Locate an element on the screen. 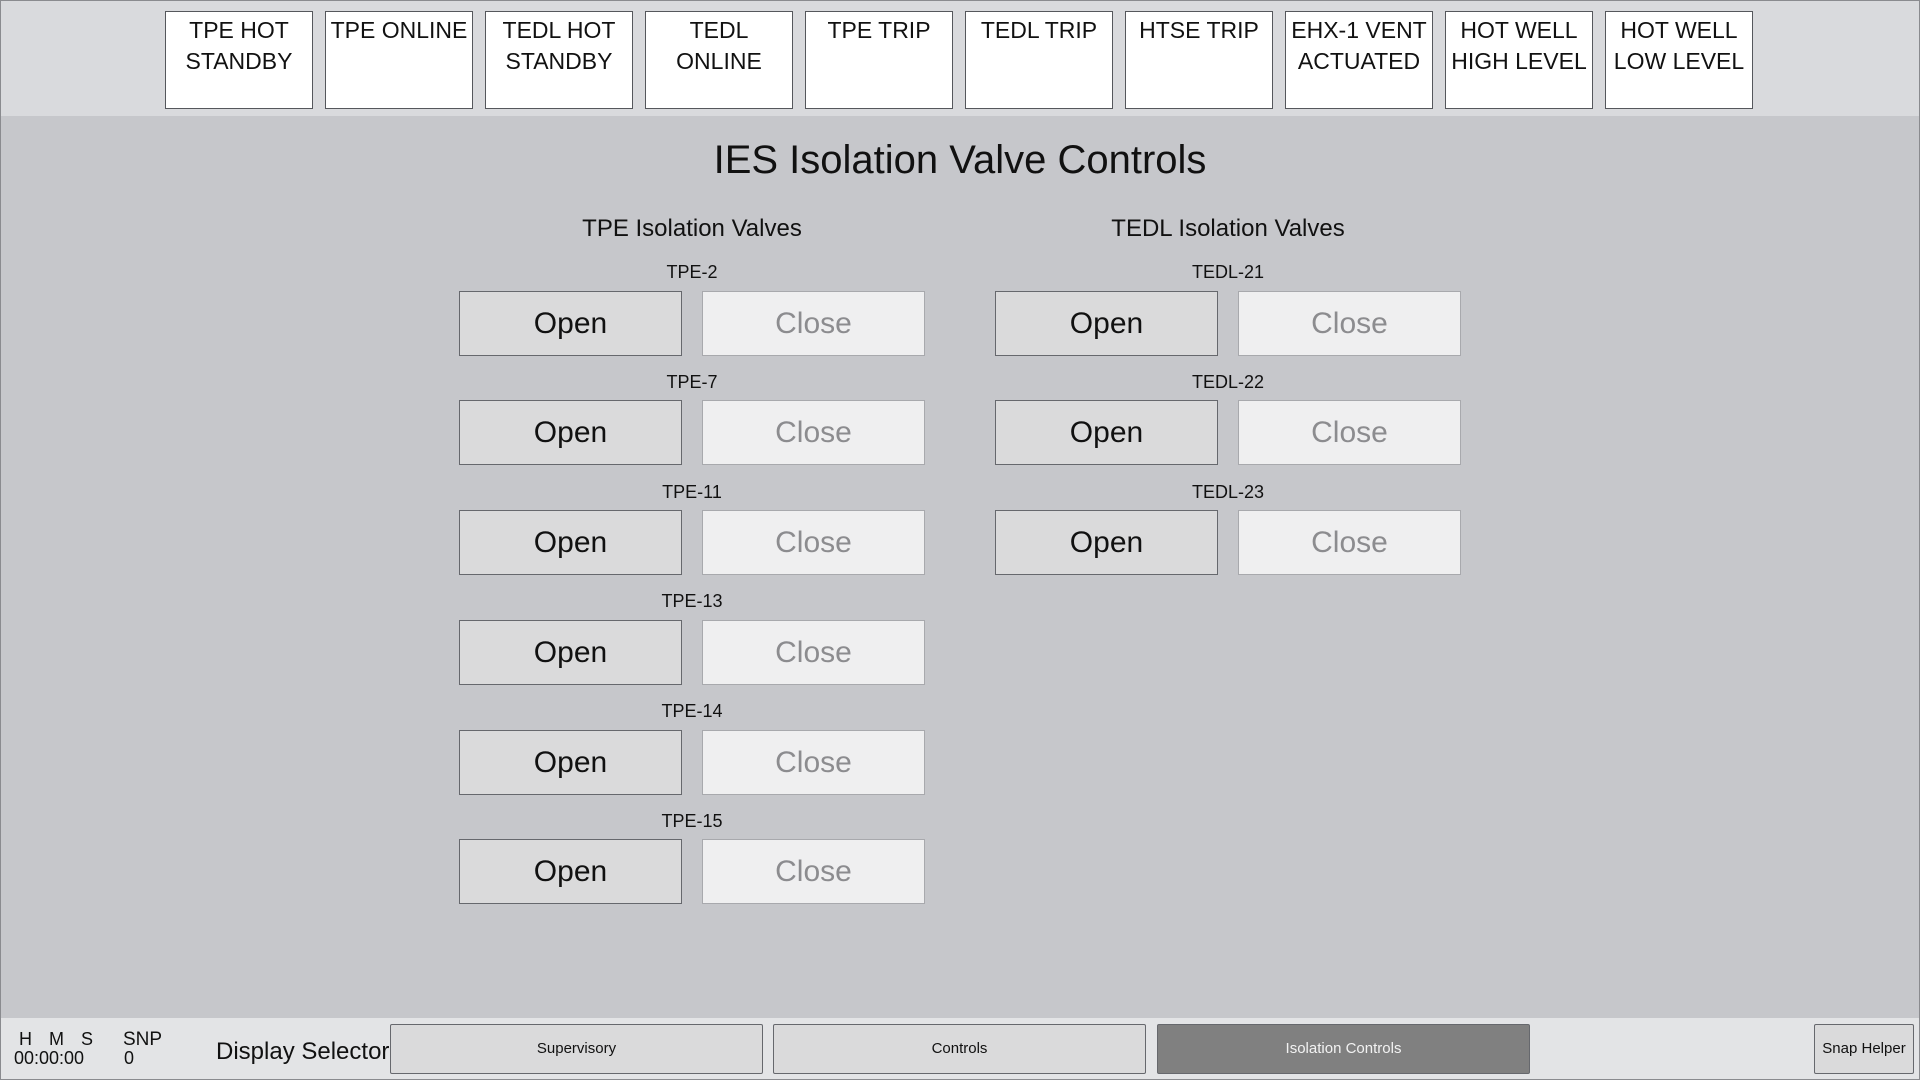  nav-isolation-controls-button: Isolation Controls is located at coordinates (1343, 1049).